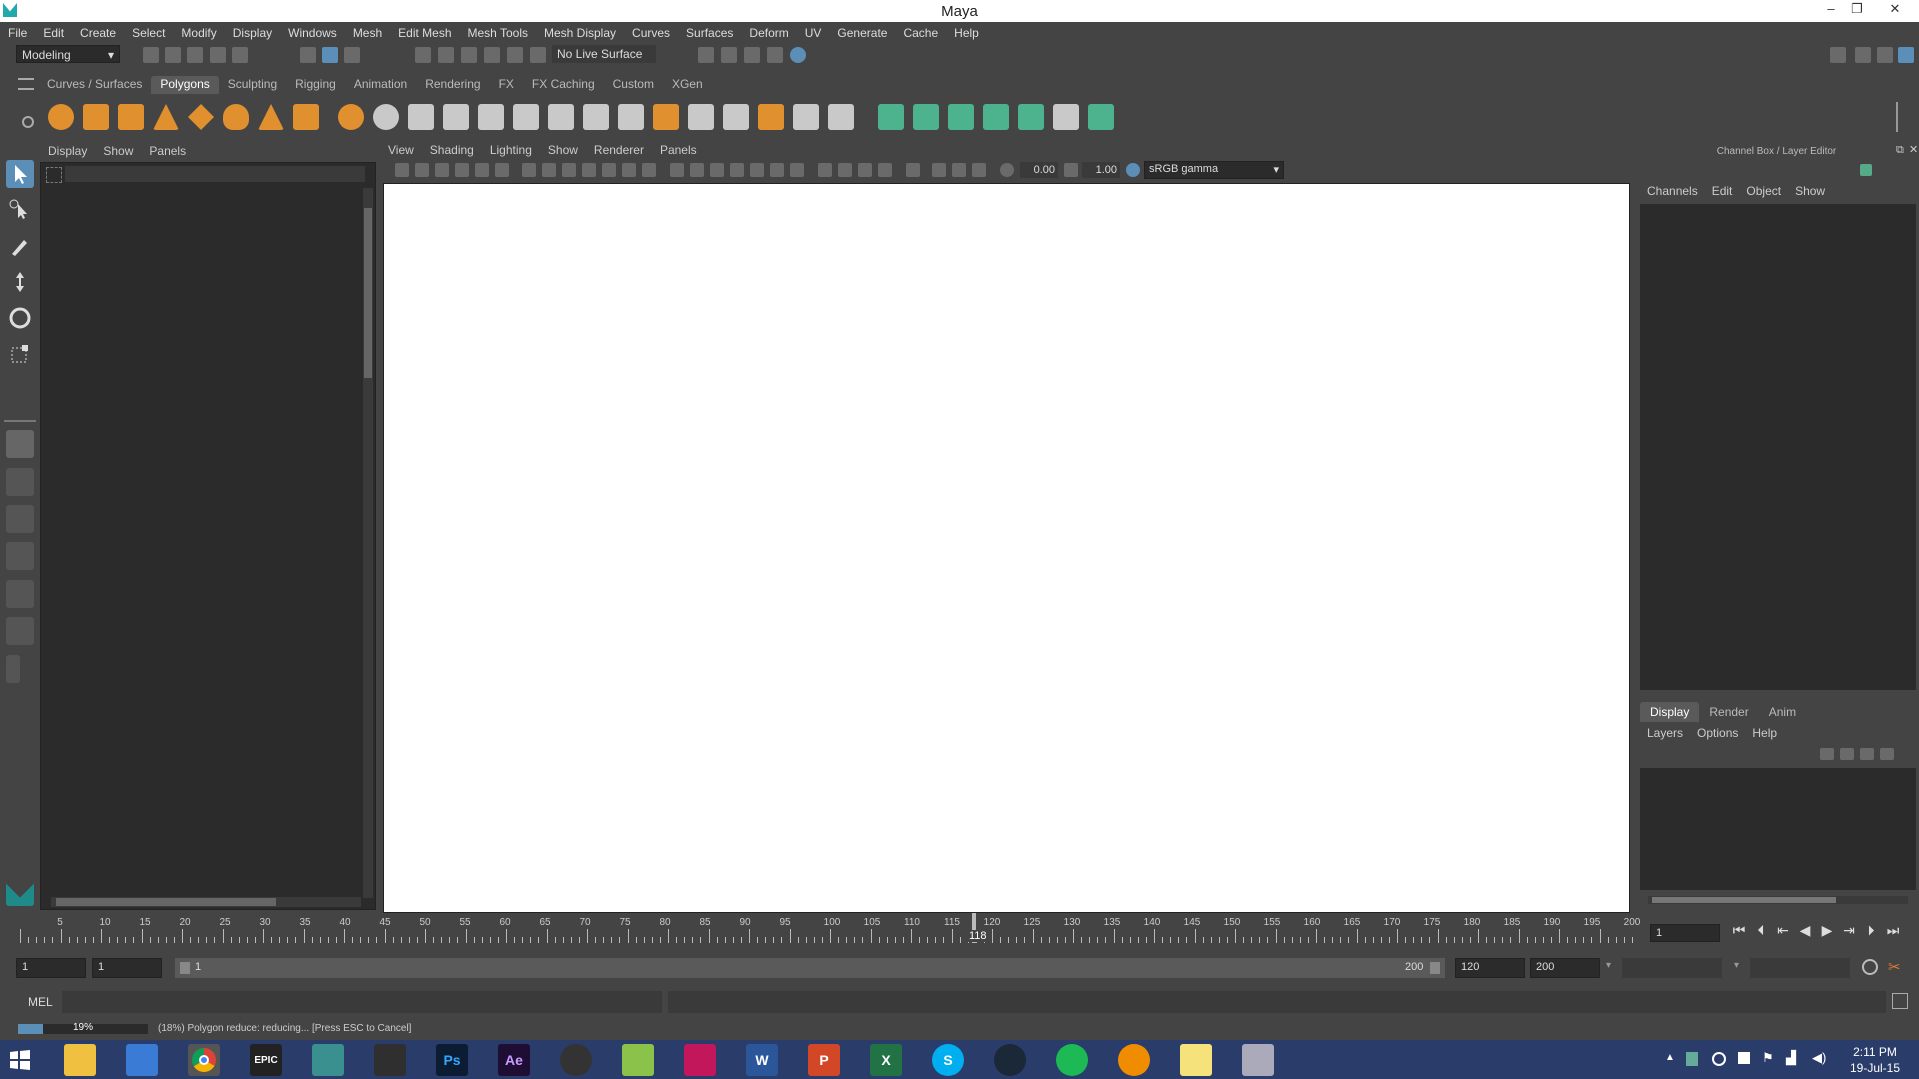 The height and width of the screenshot is (1079, 1919). Describe the element at coordinates (20, 1060) in the screenshot. I see `windows-start-icon` at that location.